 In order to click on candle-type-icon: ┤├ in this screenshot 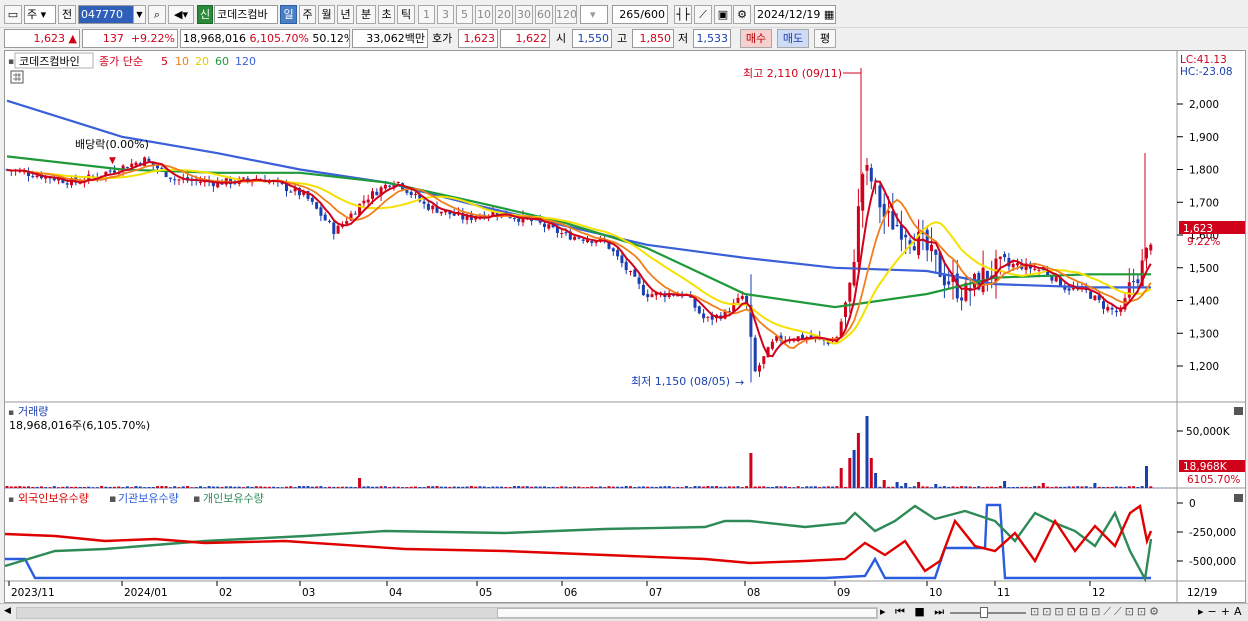, I will do `click(683, 14)`.